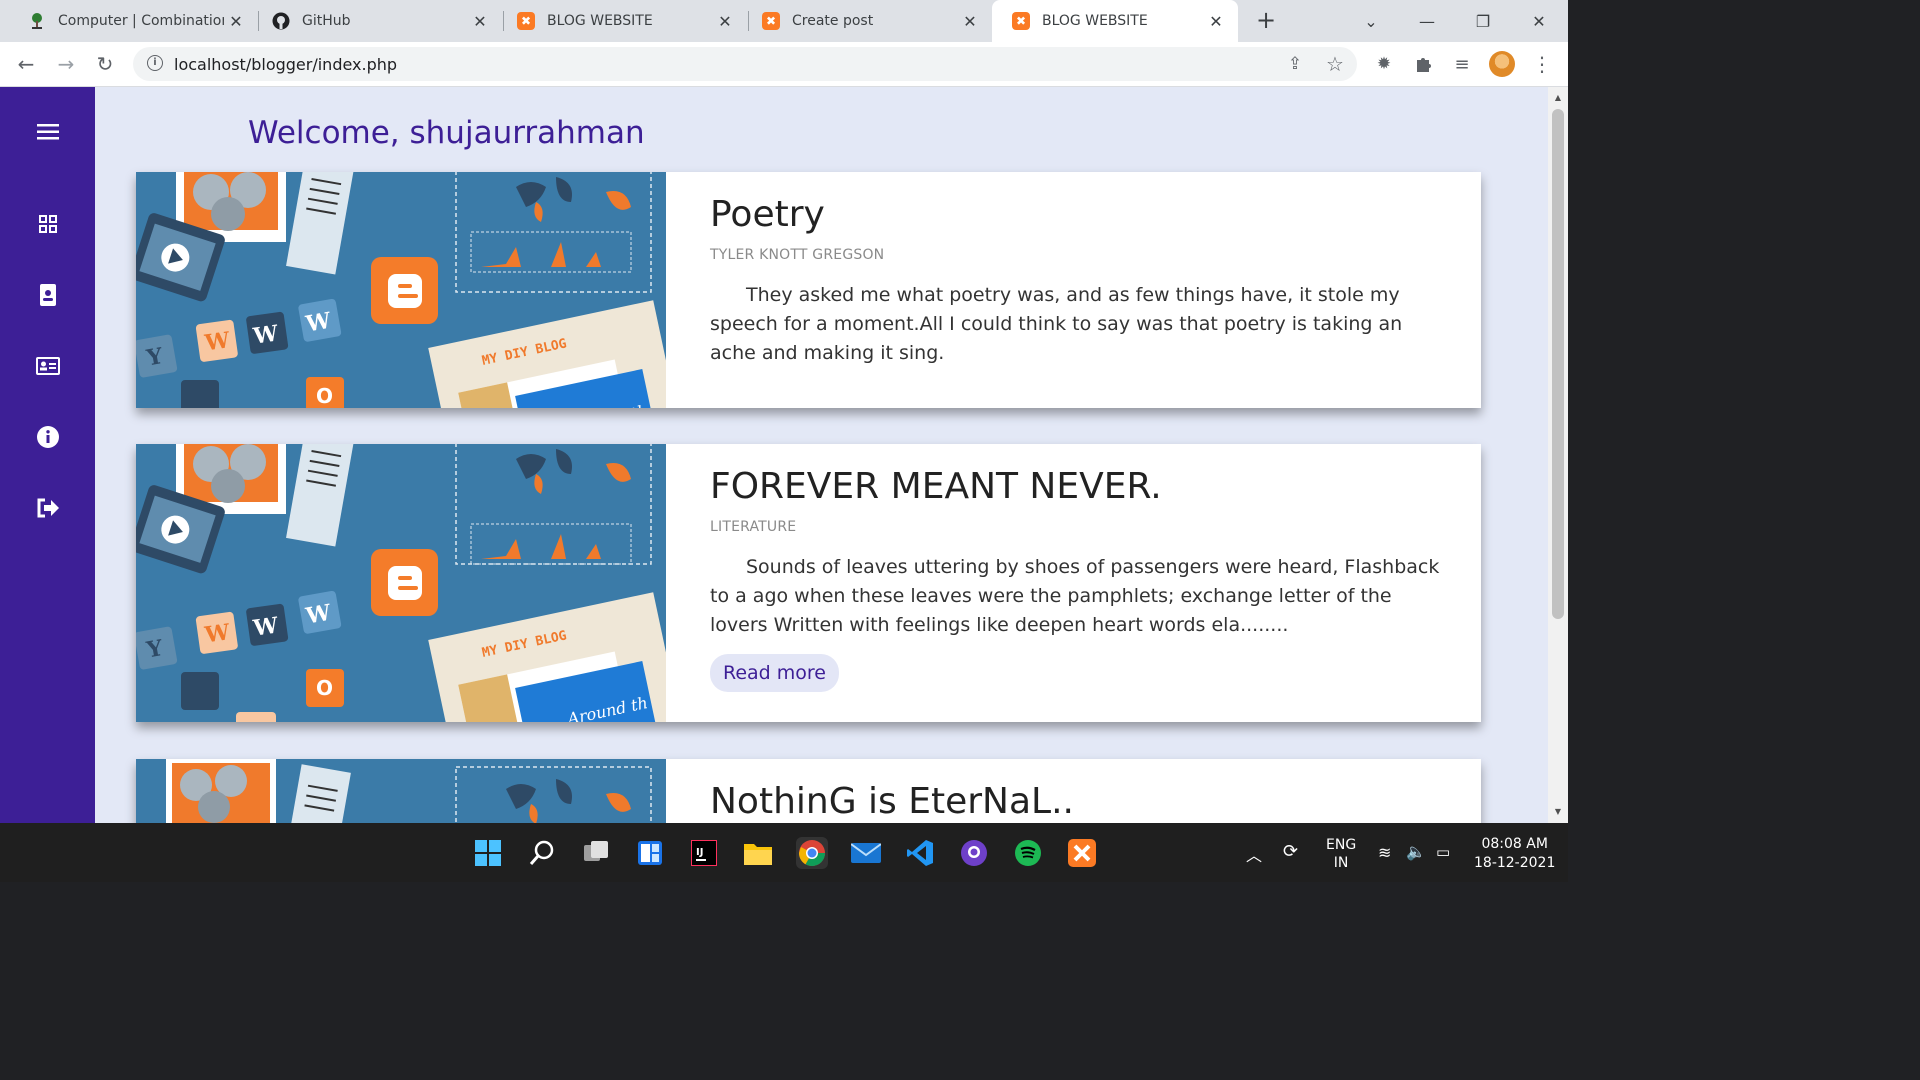  What do you see at coordinates (974, 853) in the screenshot?
I see `github-desktop-icon` at bounding box center [974, 853].